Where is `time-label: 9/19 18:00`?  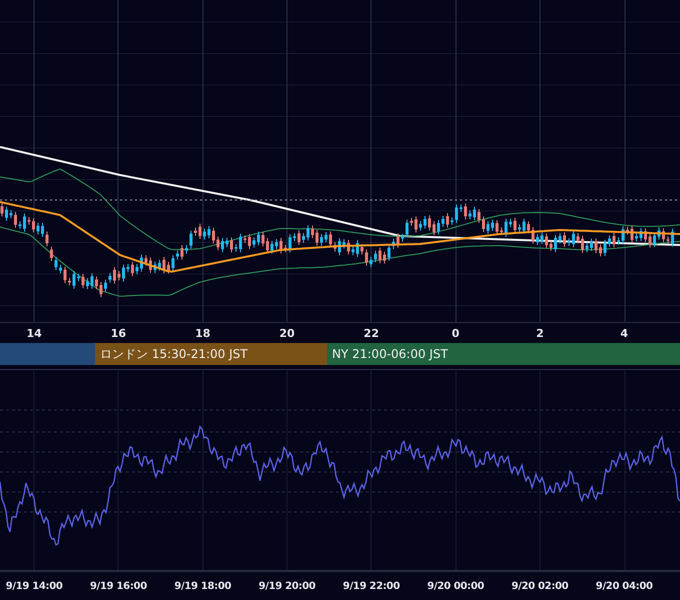 time-label: 9/19 18:00 is located at coordinates (202, 586).